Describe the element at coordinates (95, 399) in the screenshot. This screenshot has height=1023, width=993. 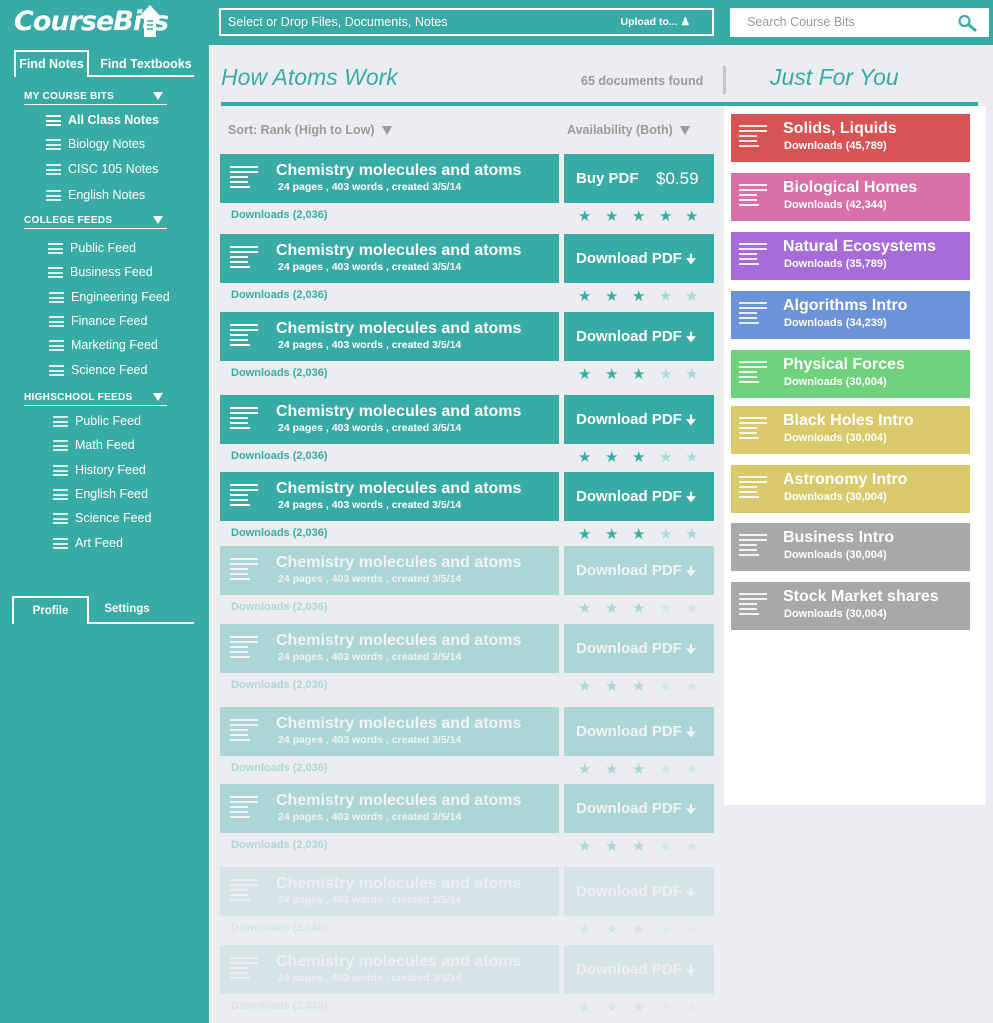
I see `section-highschool-feeds: HIGHSCHOOL FEEDS` at that location.